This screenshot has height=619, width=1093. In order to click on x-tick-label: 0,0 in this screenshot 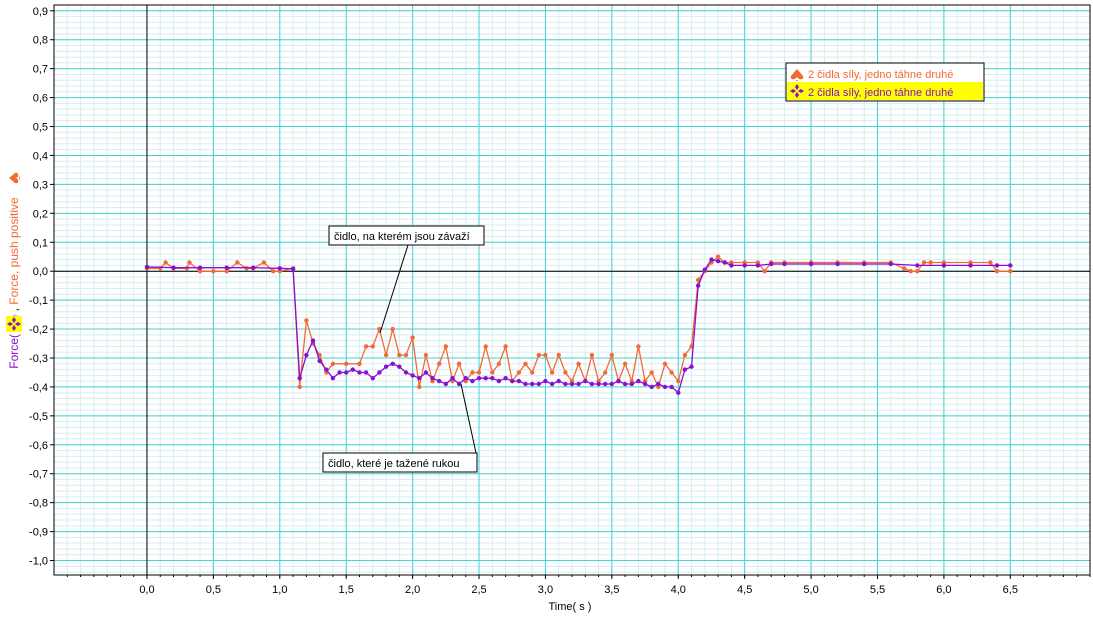, I will do `click(146, 590)`.